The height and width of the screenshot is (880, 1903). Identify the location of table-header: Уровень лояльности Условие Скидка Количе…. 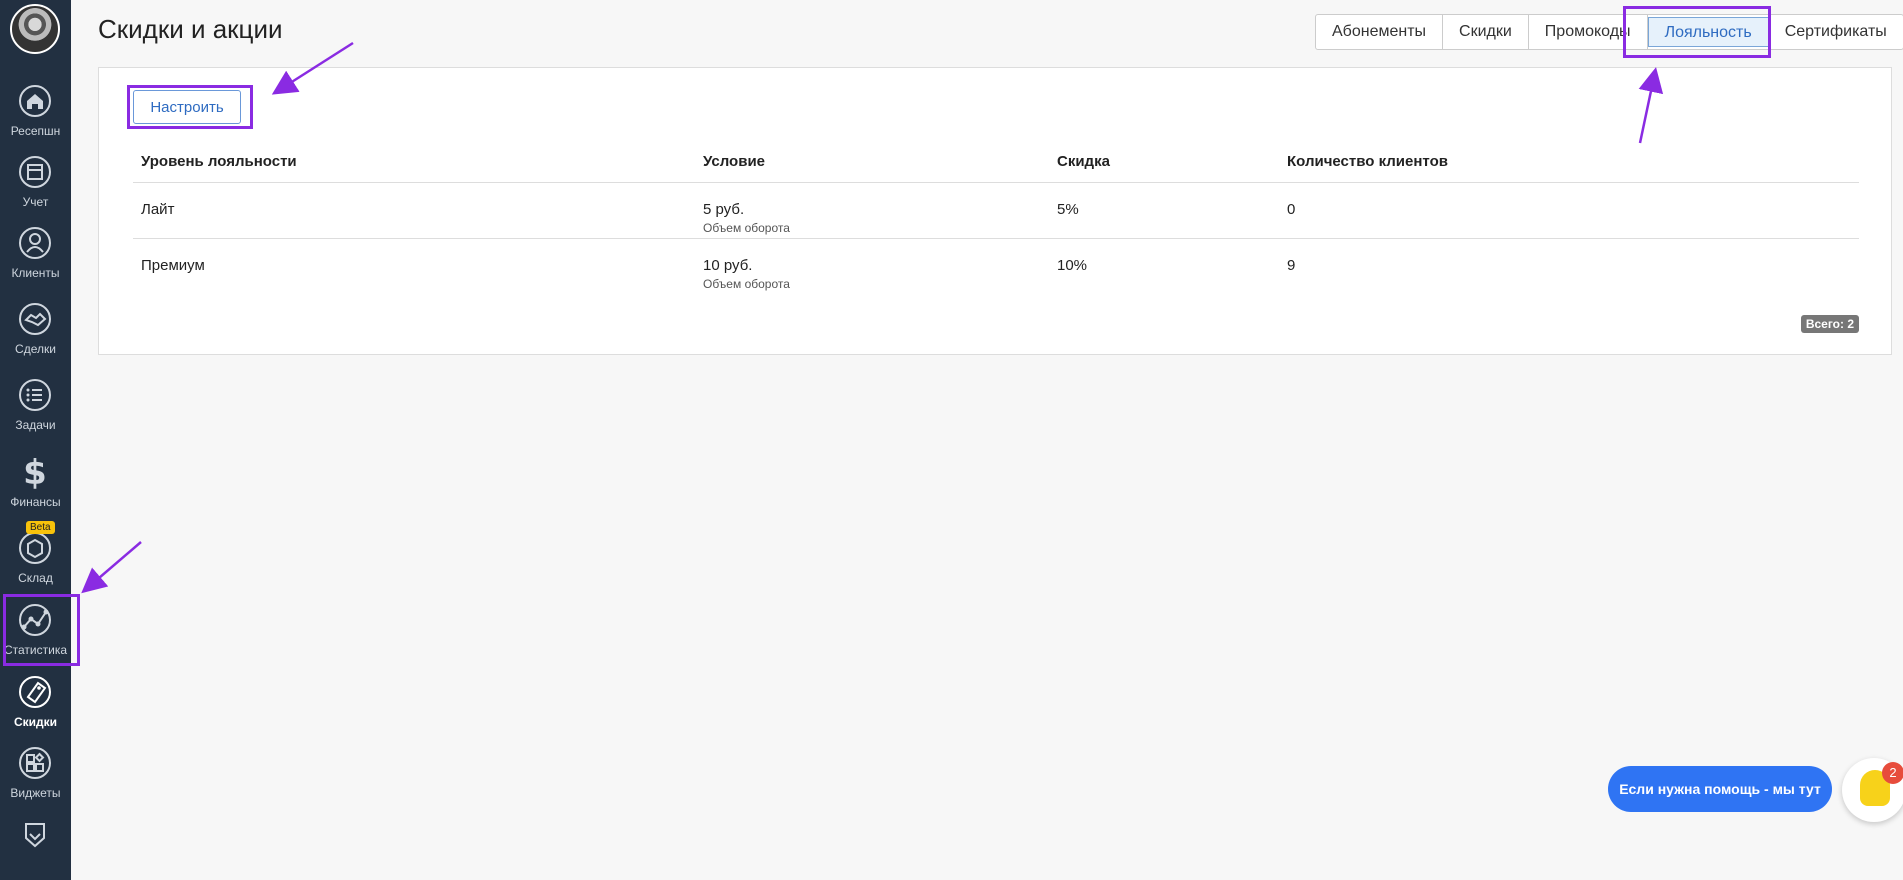
(996, 163).